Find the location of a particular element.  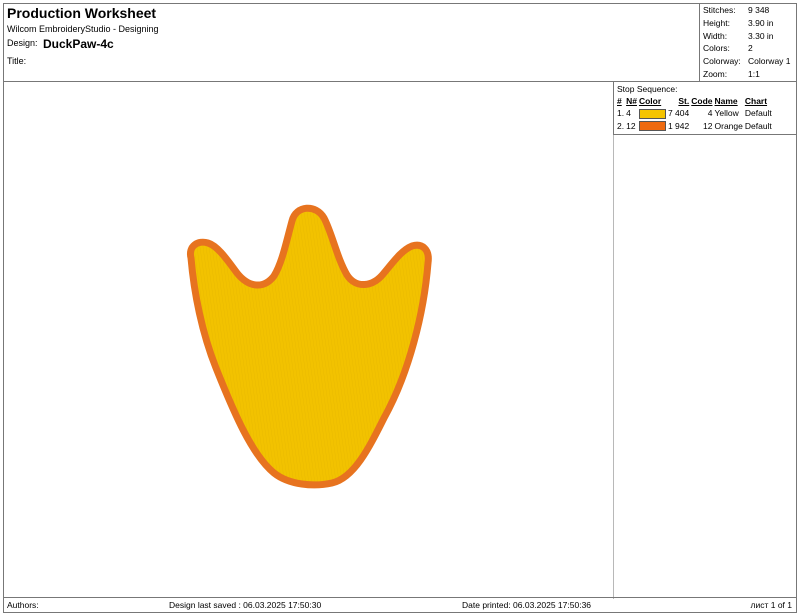

row-name: Orange is located at coordinates (728, 125).